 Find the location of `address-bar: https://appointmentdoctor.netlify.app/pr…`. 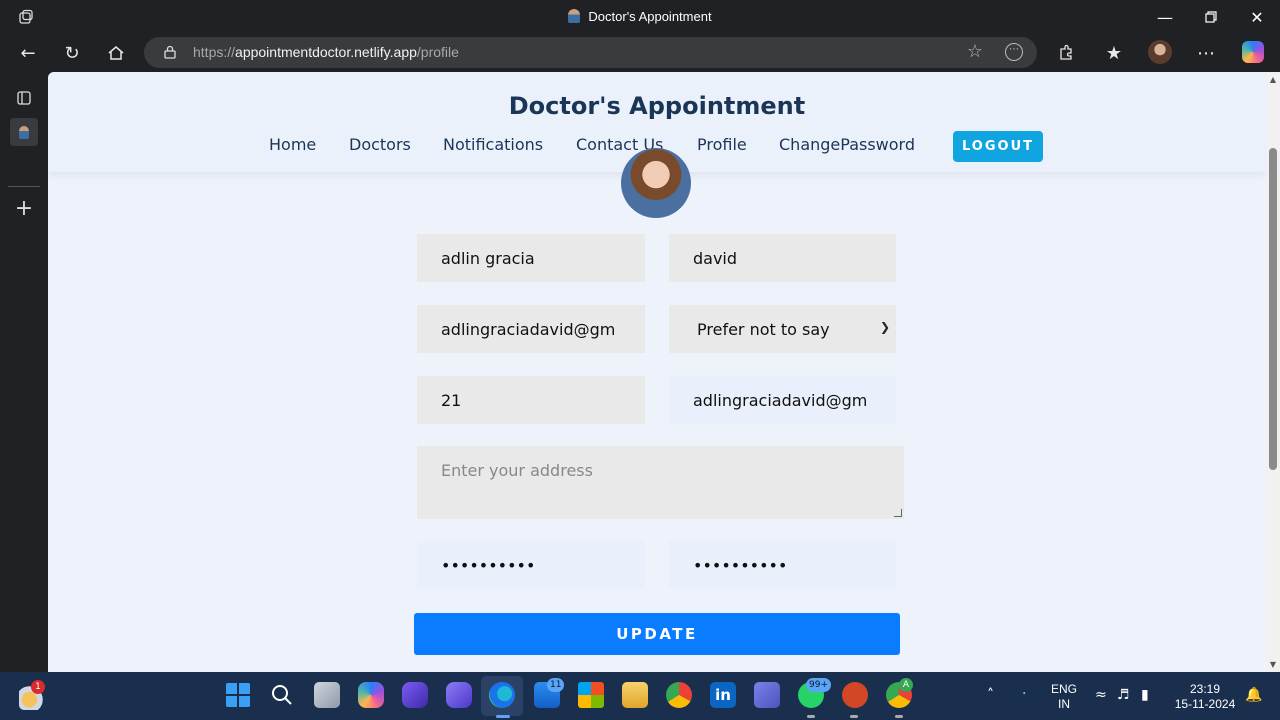

address-bar: https://appointmentdoctor.netlify.app/pr… is located at coordinates (590, 52).